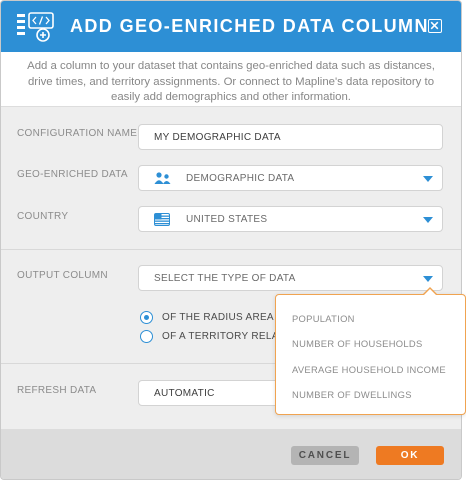  Describe the element at coordinates (240, 178) in the screenshot. I see `geo-data-value: DEMOGRAPHIC DATA` at that location.